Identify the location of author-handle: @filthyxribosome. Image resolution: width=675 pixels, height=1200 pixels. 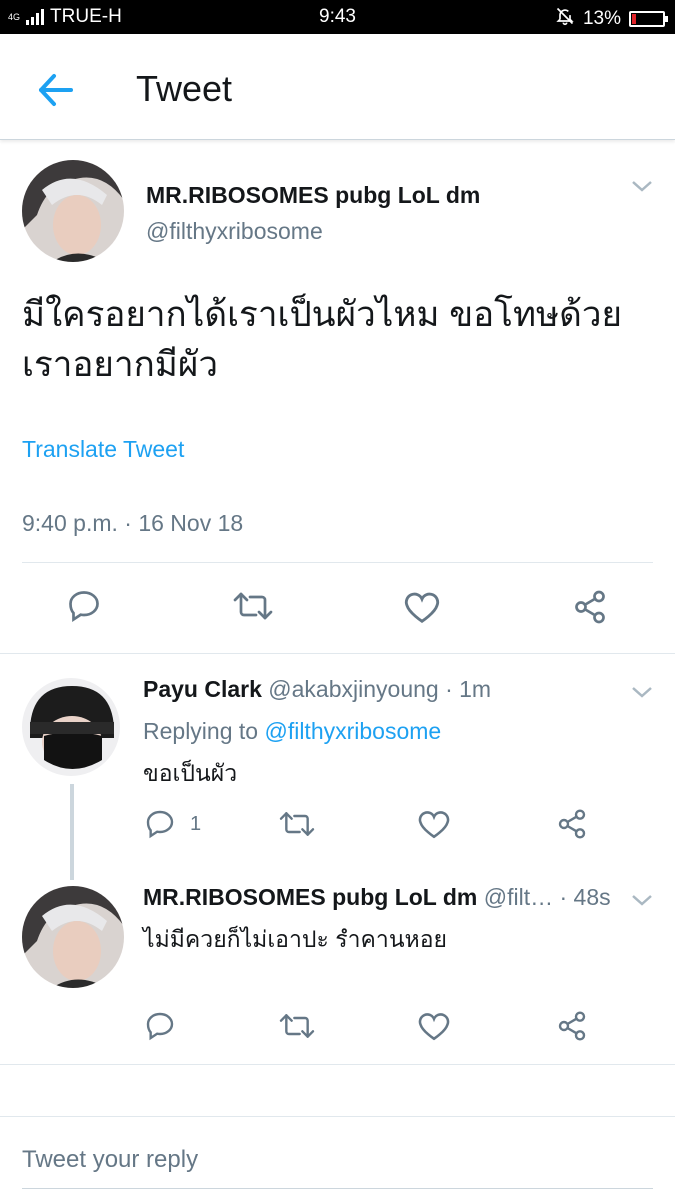
(234, 231).